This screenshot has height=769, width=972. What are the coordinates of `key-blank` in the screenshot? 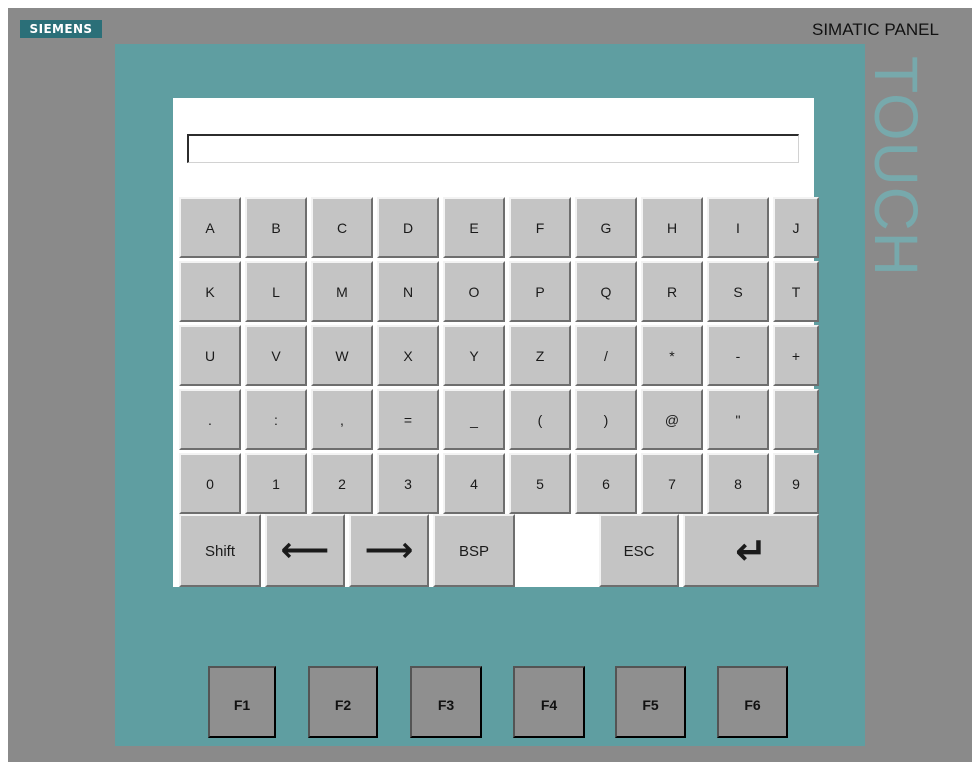 It's located at (796, 419).